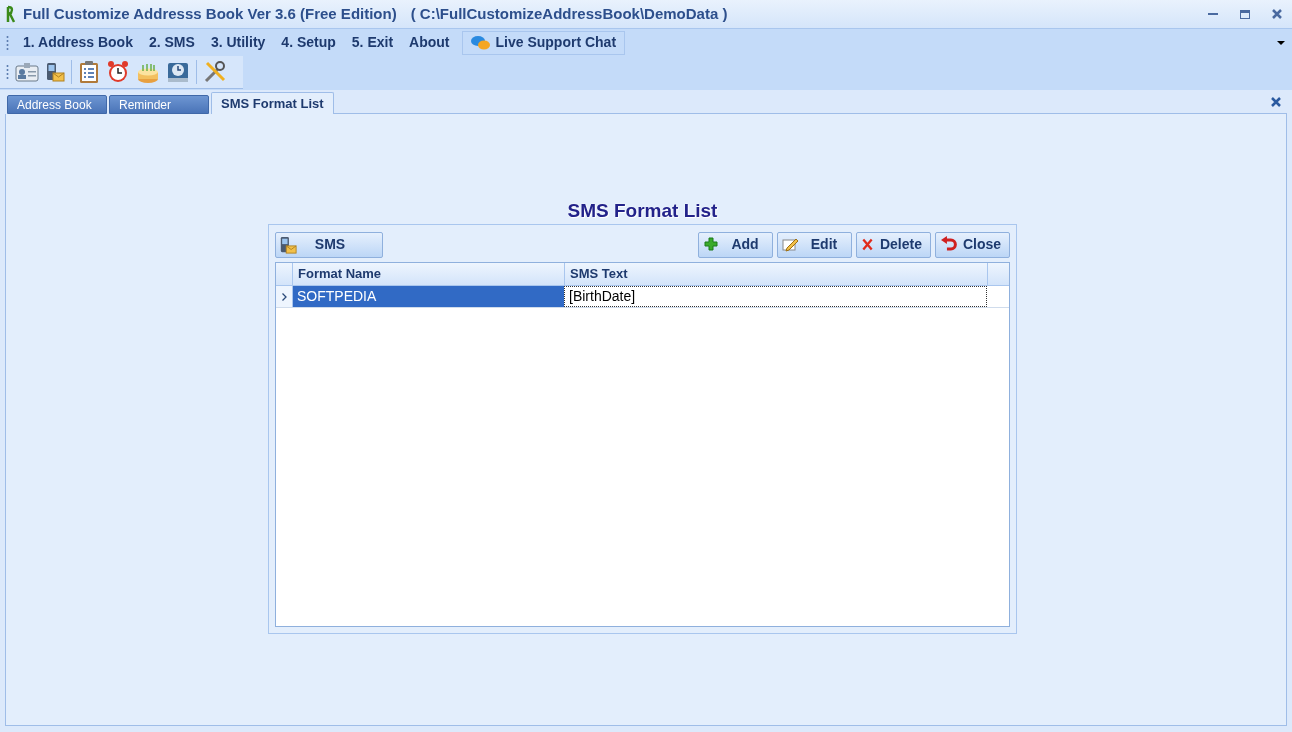 Image resolution: width=1292 pixels, height=732 pixels. I want to click on tab: Reminder, so click(159, 104).